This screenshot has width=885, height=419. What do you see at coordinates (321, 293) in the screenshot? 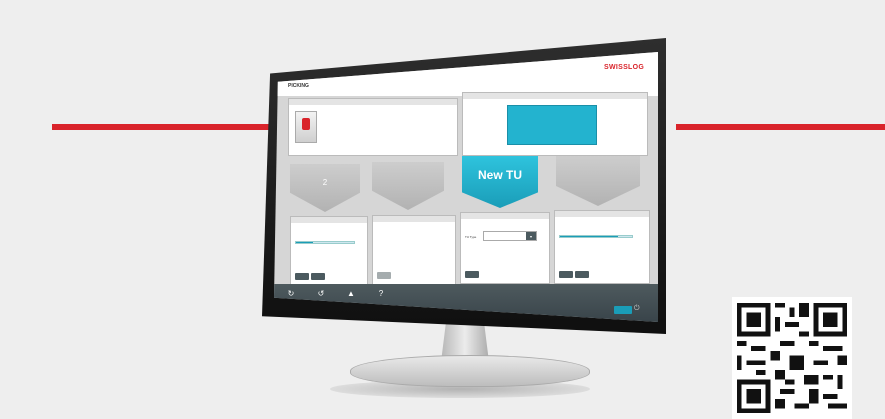
I see `rotate-icon: ↺` at bounding box center [321, 293].